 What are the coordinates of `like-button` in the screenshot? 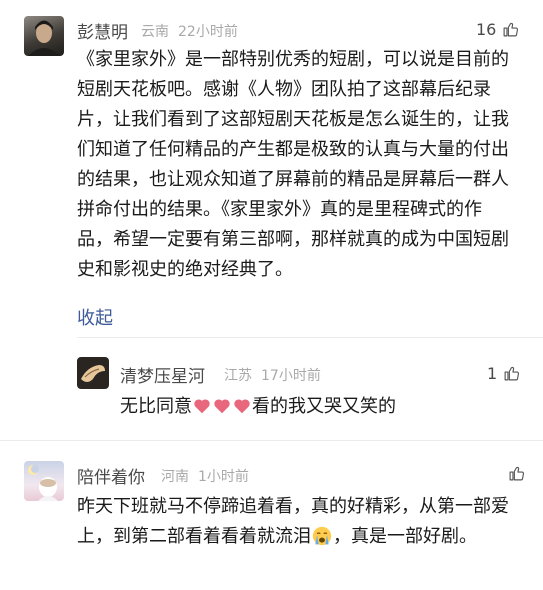 It's located at (513, 473).